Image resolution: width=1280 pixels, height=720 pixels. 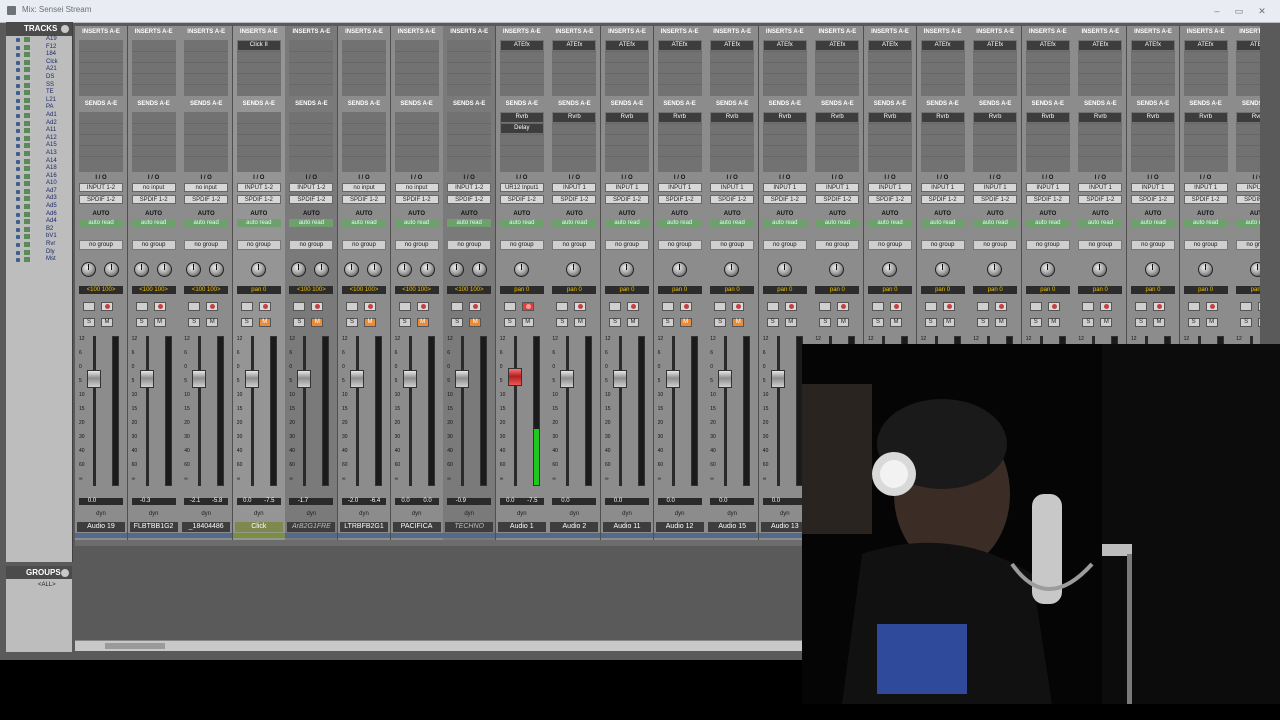 I want to click on track-name: Click, so click(x=258, y=527).